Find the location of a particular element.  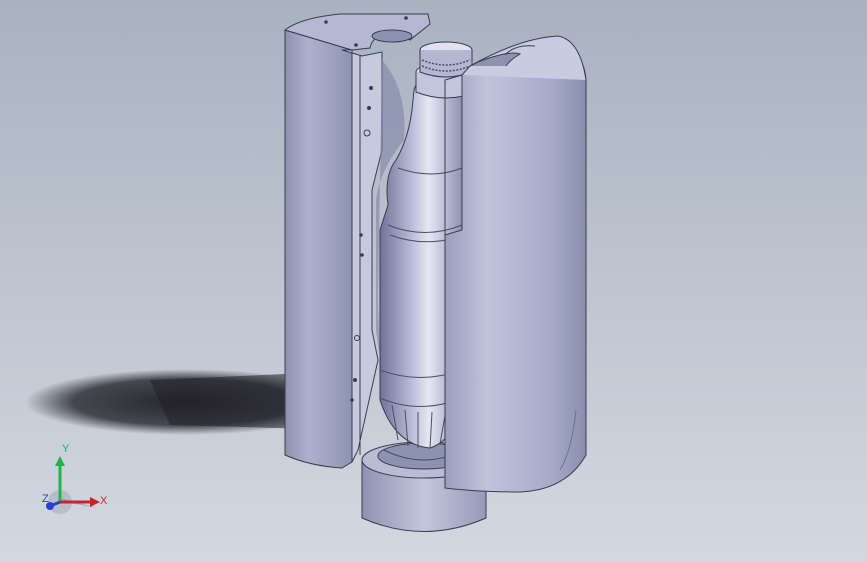

orientation-triad: Y X Z is located at coordinates (78, 480).